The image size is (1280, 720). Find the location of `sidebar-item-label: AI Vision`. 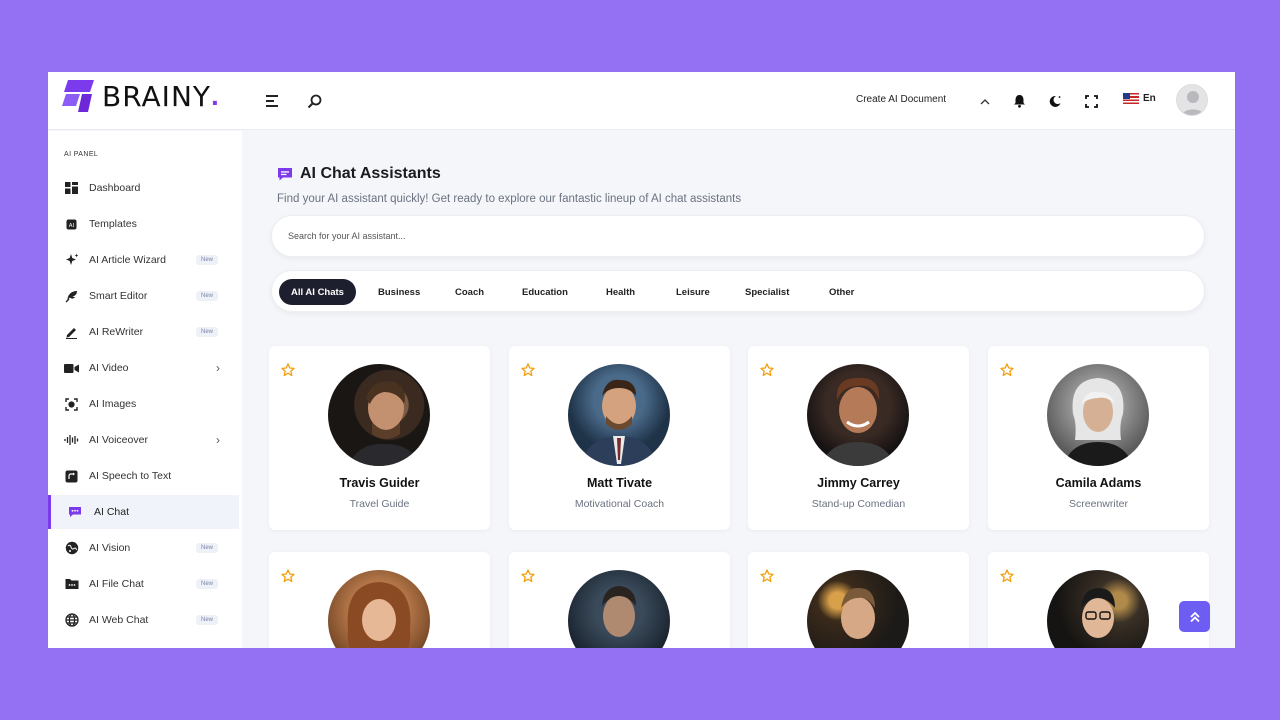

sidebar-item-label: AI Vision is located at coordinates (110, 548).